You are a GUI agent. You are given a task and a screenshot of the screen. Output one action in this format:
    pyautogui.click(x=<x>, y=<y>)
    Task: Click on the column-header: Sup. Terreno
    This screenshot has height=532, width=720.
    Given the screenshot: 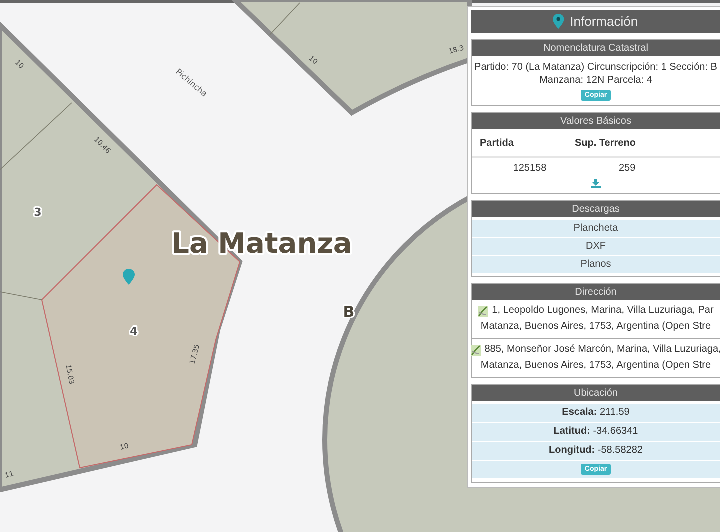 What is the action you would take?
    pyautogui.click(x=643, y=143)
    